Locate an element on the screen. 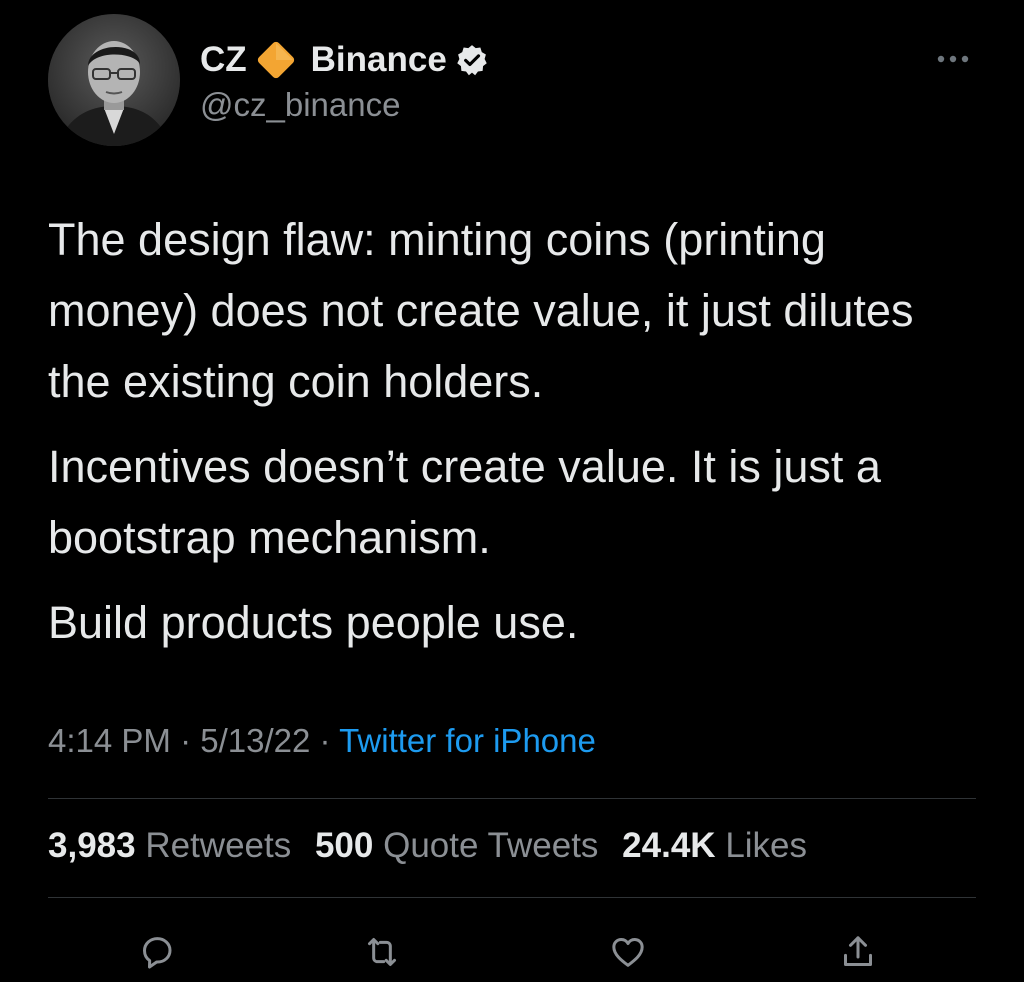  likes-label: Likes is located at coordinates (766, 845).